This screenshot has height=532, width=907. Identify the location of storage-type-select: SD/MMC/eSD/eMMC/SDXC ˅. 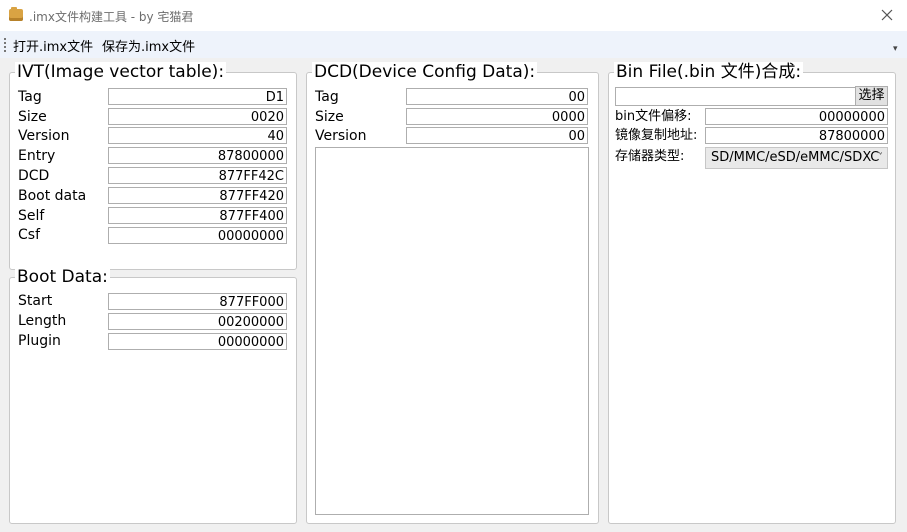
(796, 158).